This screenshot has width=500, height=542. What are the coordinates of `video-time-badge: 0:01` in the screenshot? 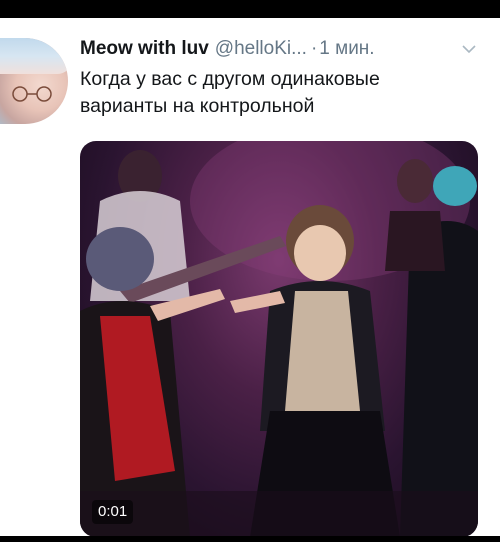 It's located at (113, 512).